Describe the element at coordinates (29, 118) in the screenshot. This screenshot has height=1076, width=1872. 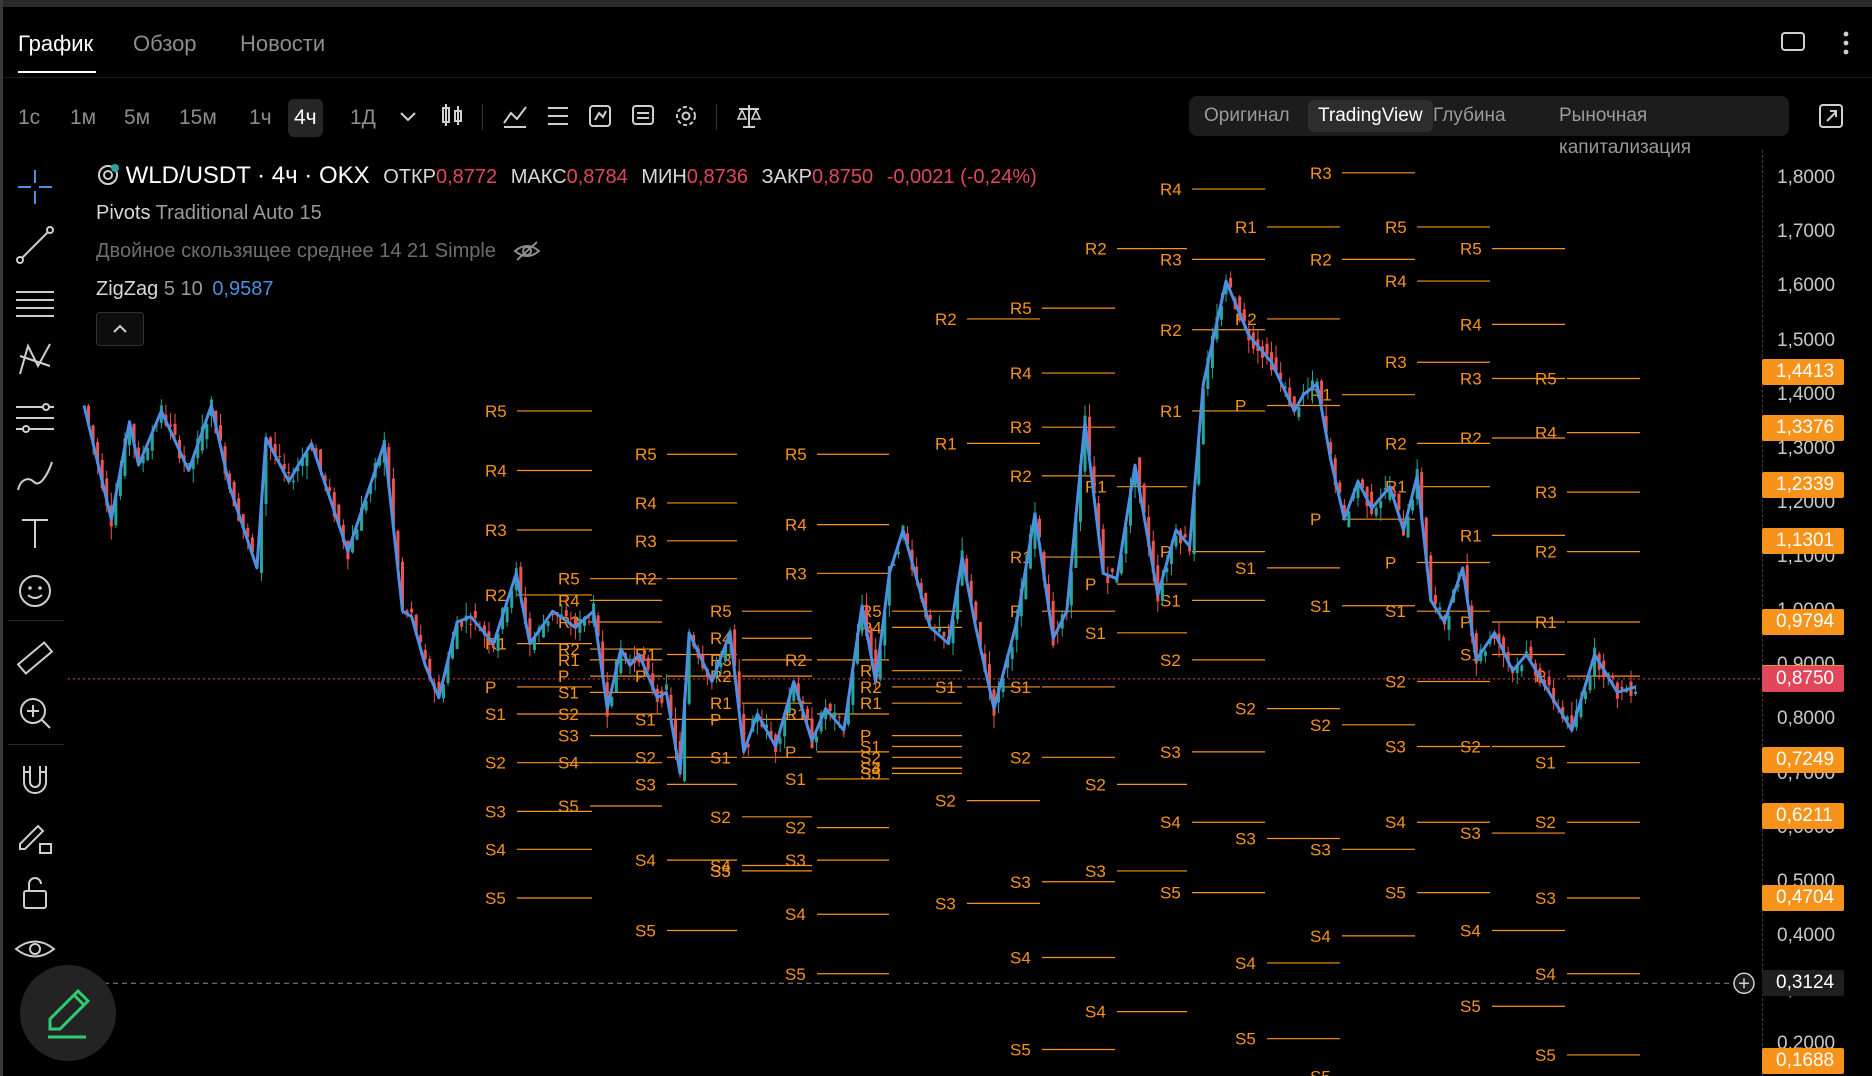
I see `timeframe-1s: 1с` at that location.